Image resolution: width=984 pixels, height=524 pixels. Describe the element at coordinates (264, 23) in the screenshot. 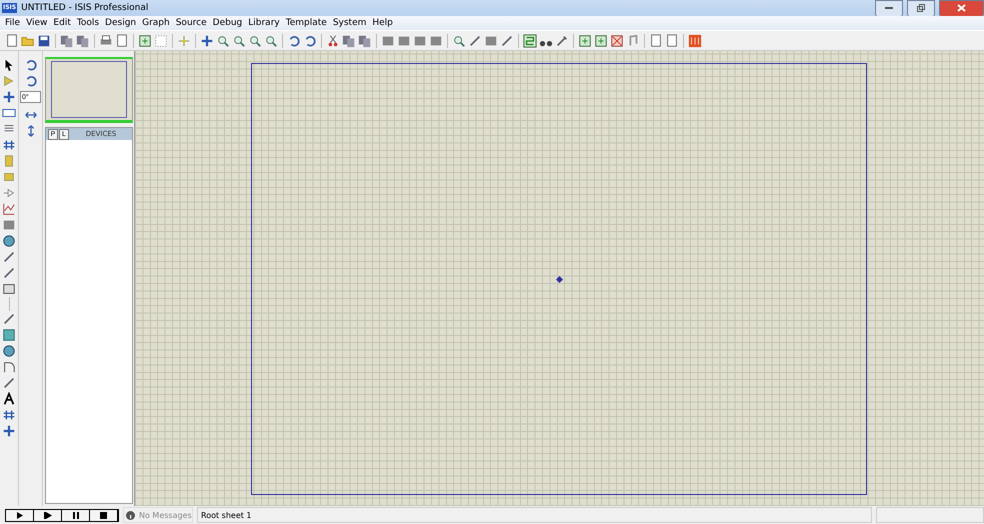

I see `menu-item: Library` at that location.